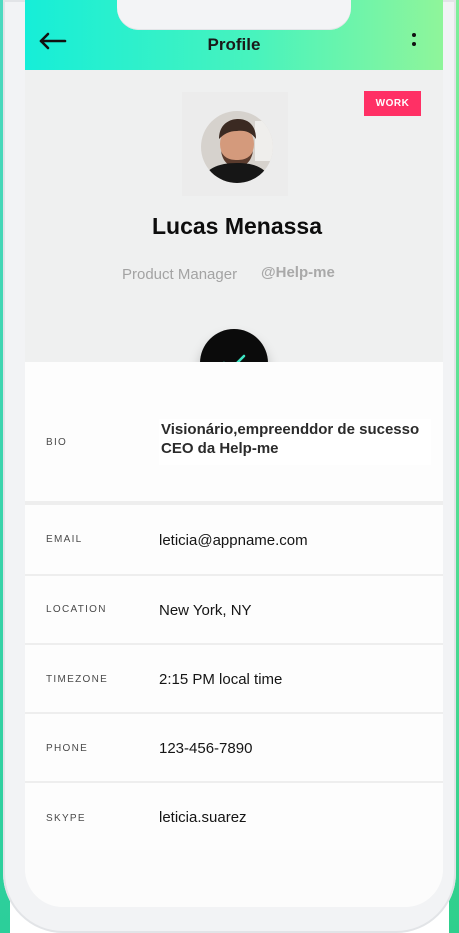 This screenshot has height=933, width=459. What do you see at coordinates (392, 103) in the screenshot?
I see `work-badge: WORK` at bounding box center [392, 103].